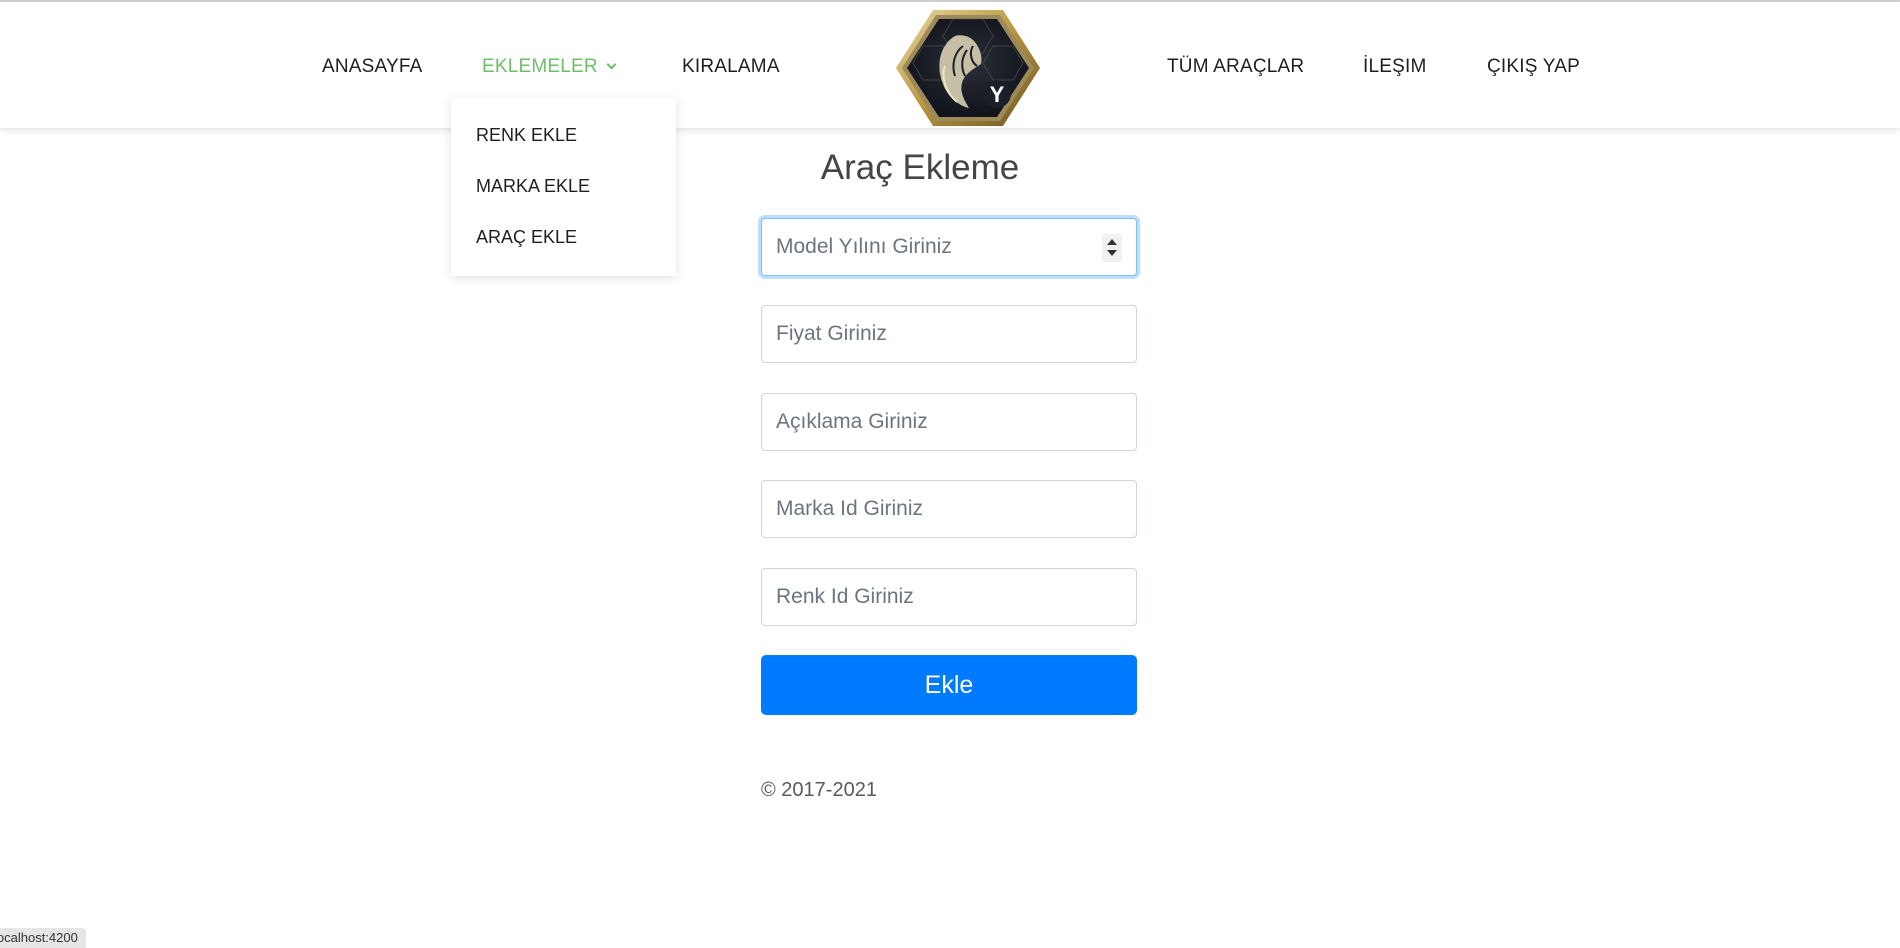 This screenshot has height=948, width=1900. What do you see at coordinates (949, 597) in the screenshot?
I see `color-id-input` at bounding box center [949, 597].